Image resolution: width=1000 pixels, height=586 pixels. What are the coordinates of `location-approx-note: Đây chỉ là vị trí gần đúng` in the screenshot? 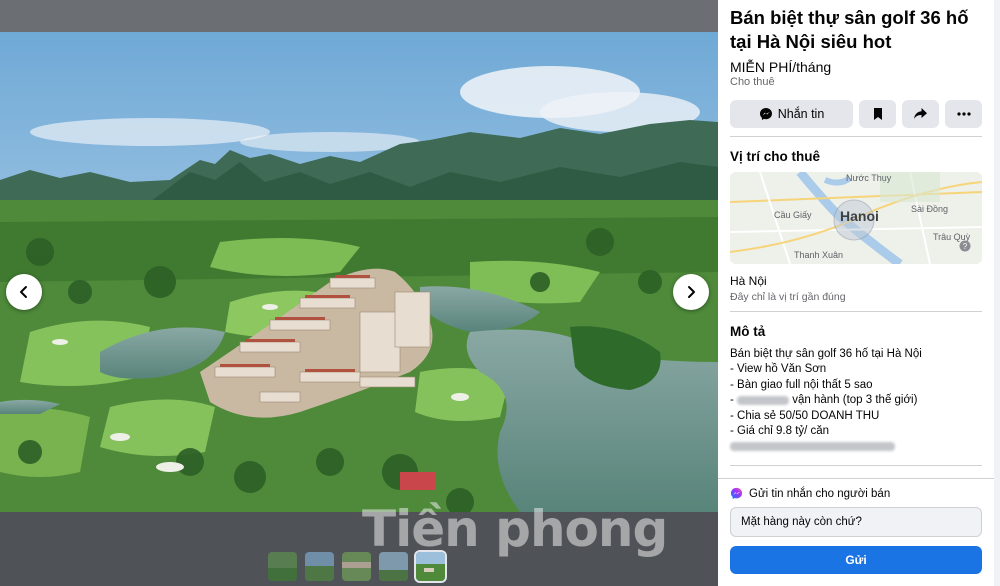 It's located at (788, 297).